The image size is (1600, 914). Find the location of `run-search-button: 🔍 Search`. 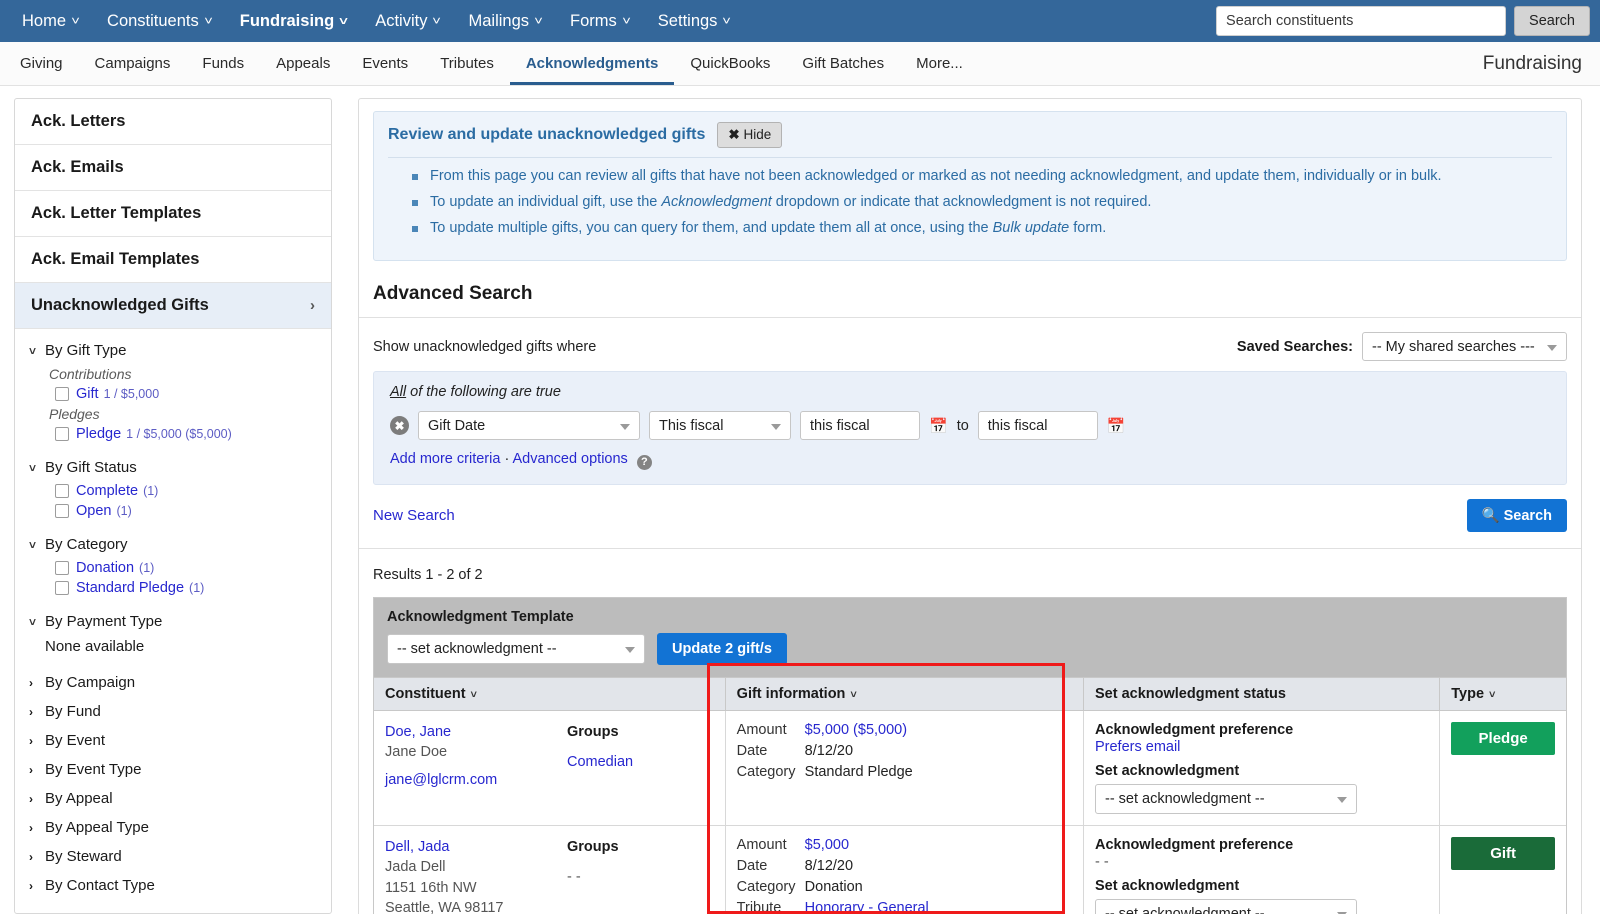

run-search-button: 🔍 Search is located at coordinates (1516, 515).